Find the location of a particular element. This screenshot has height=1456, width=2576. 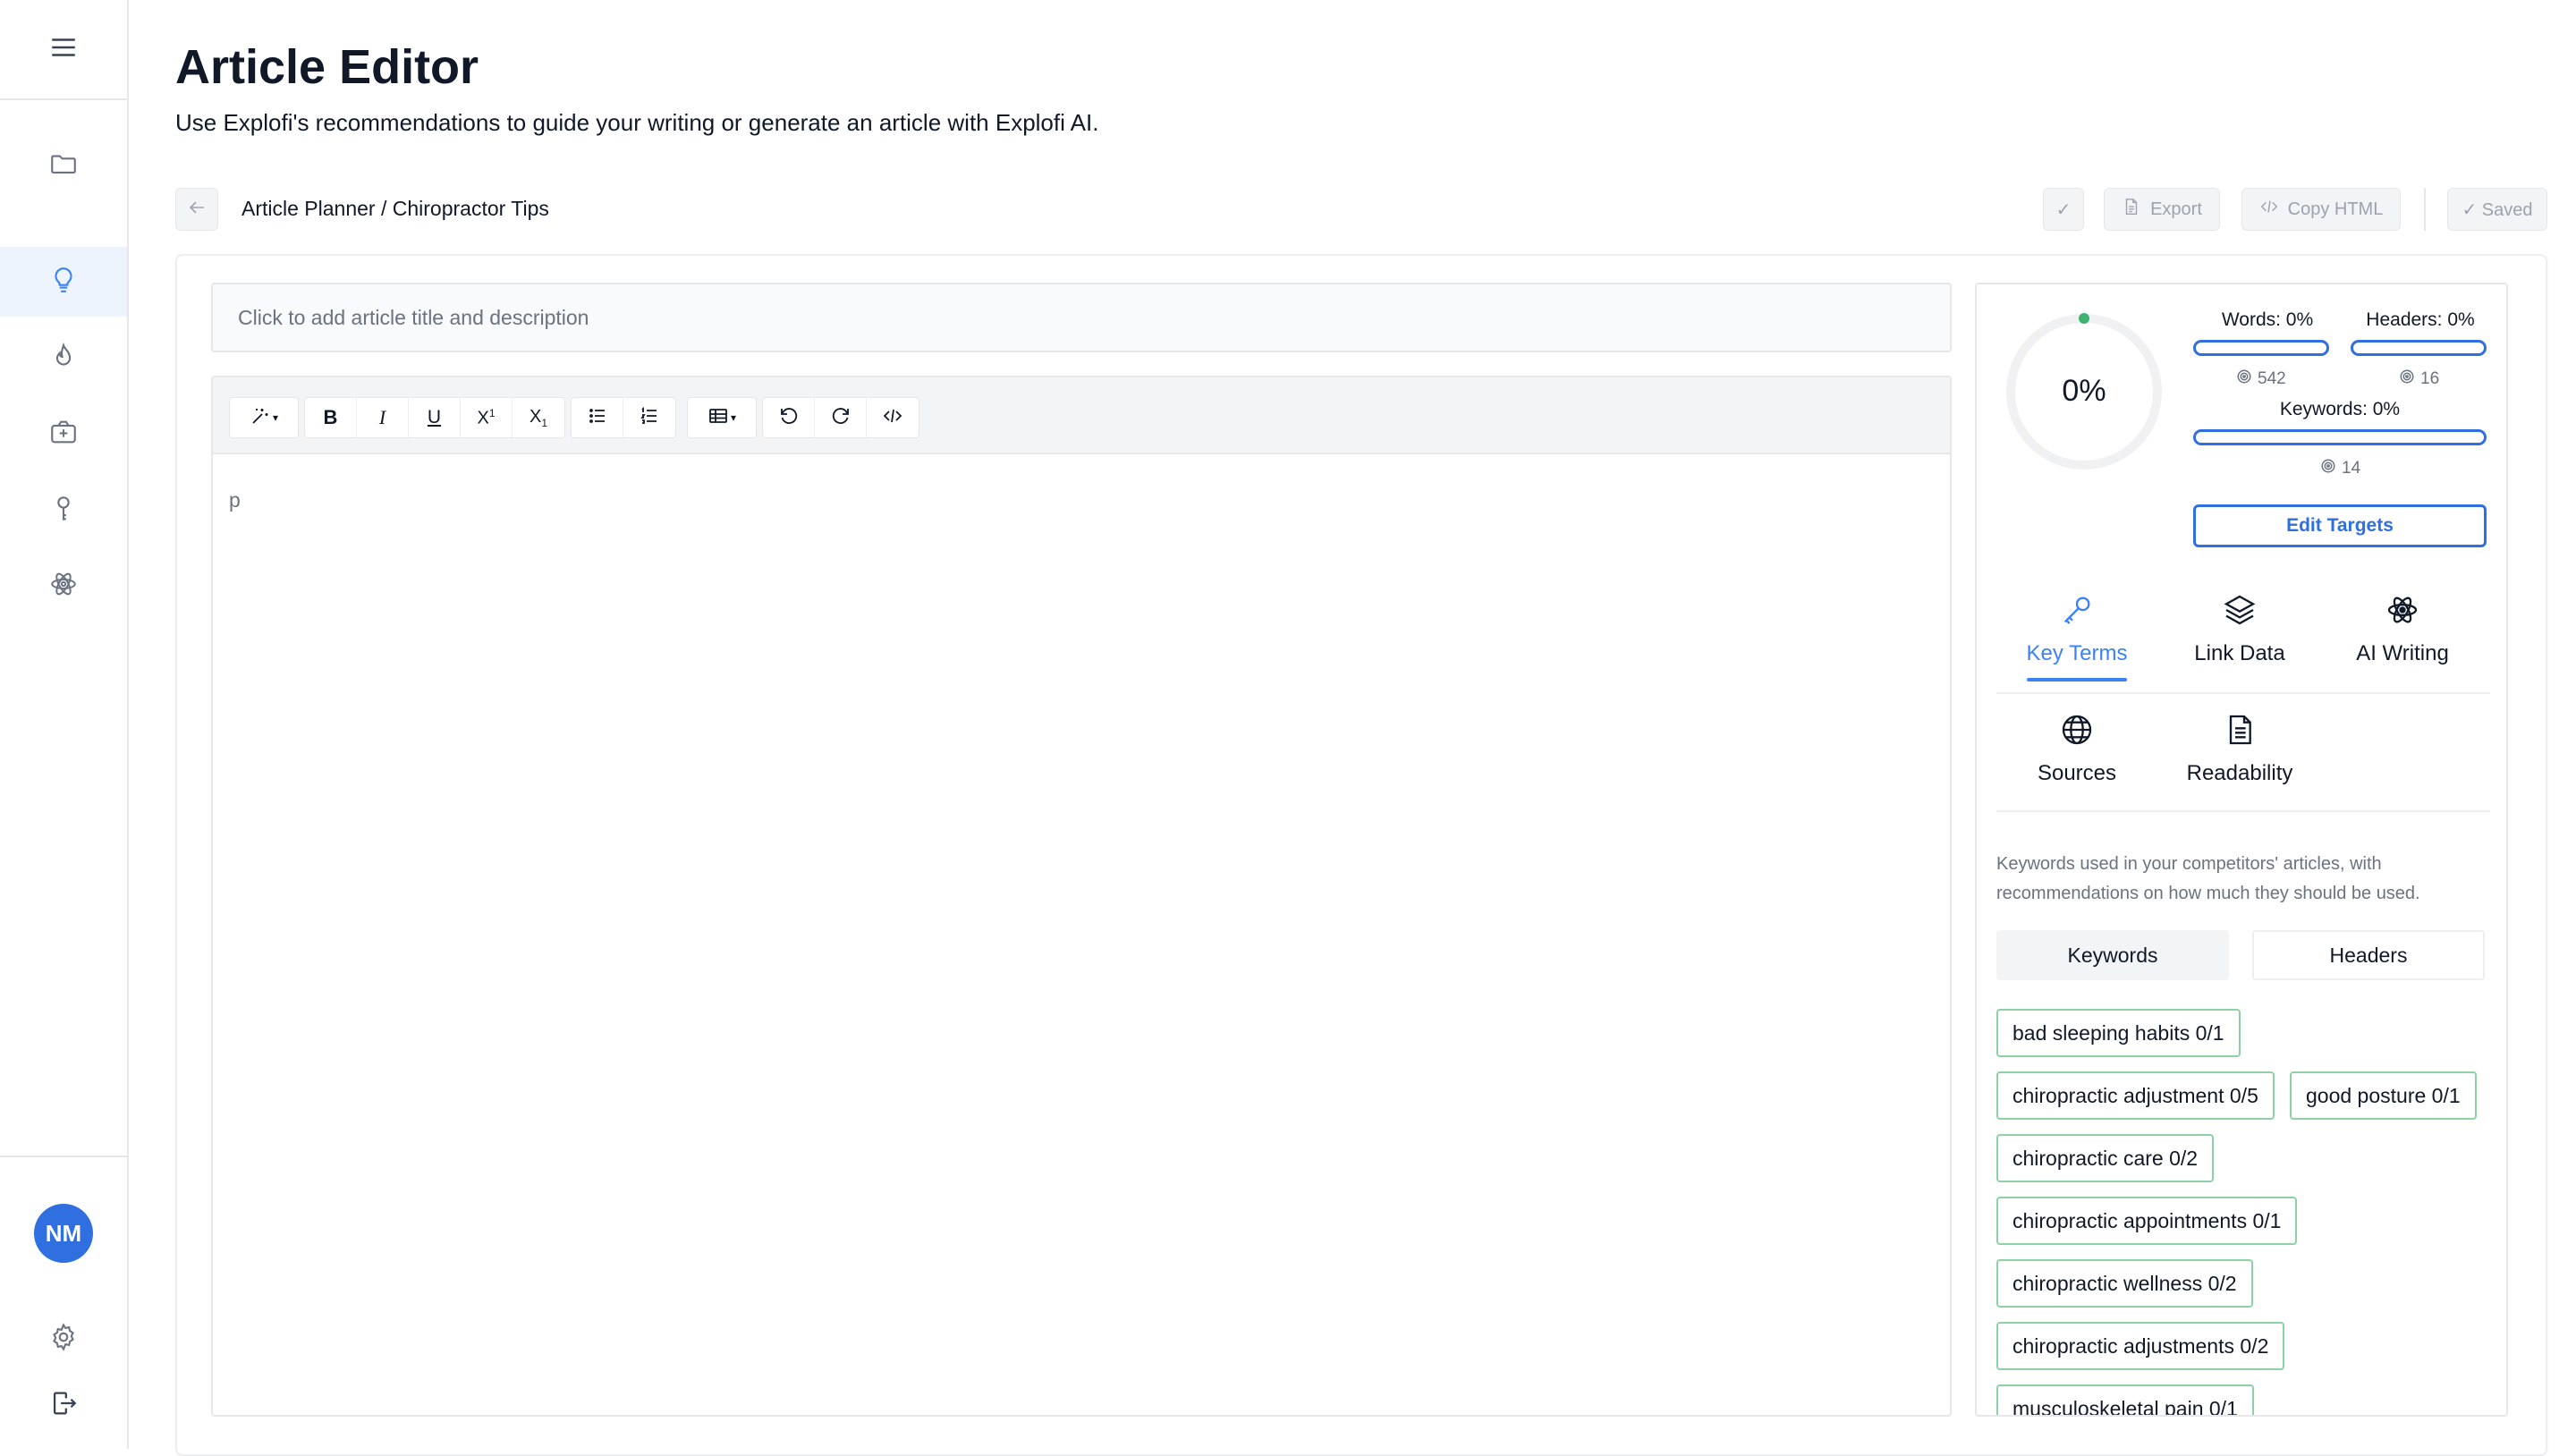

edit-targets-button: Edit Targets is located at coordinates (2340, 525).